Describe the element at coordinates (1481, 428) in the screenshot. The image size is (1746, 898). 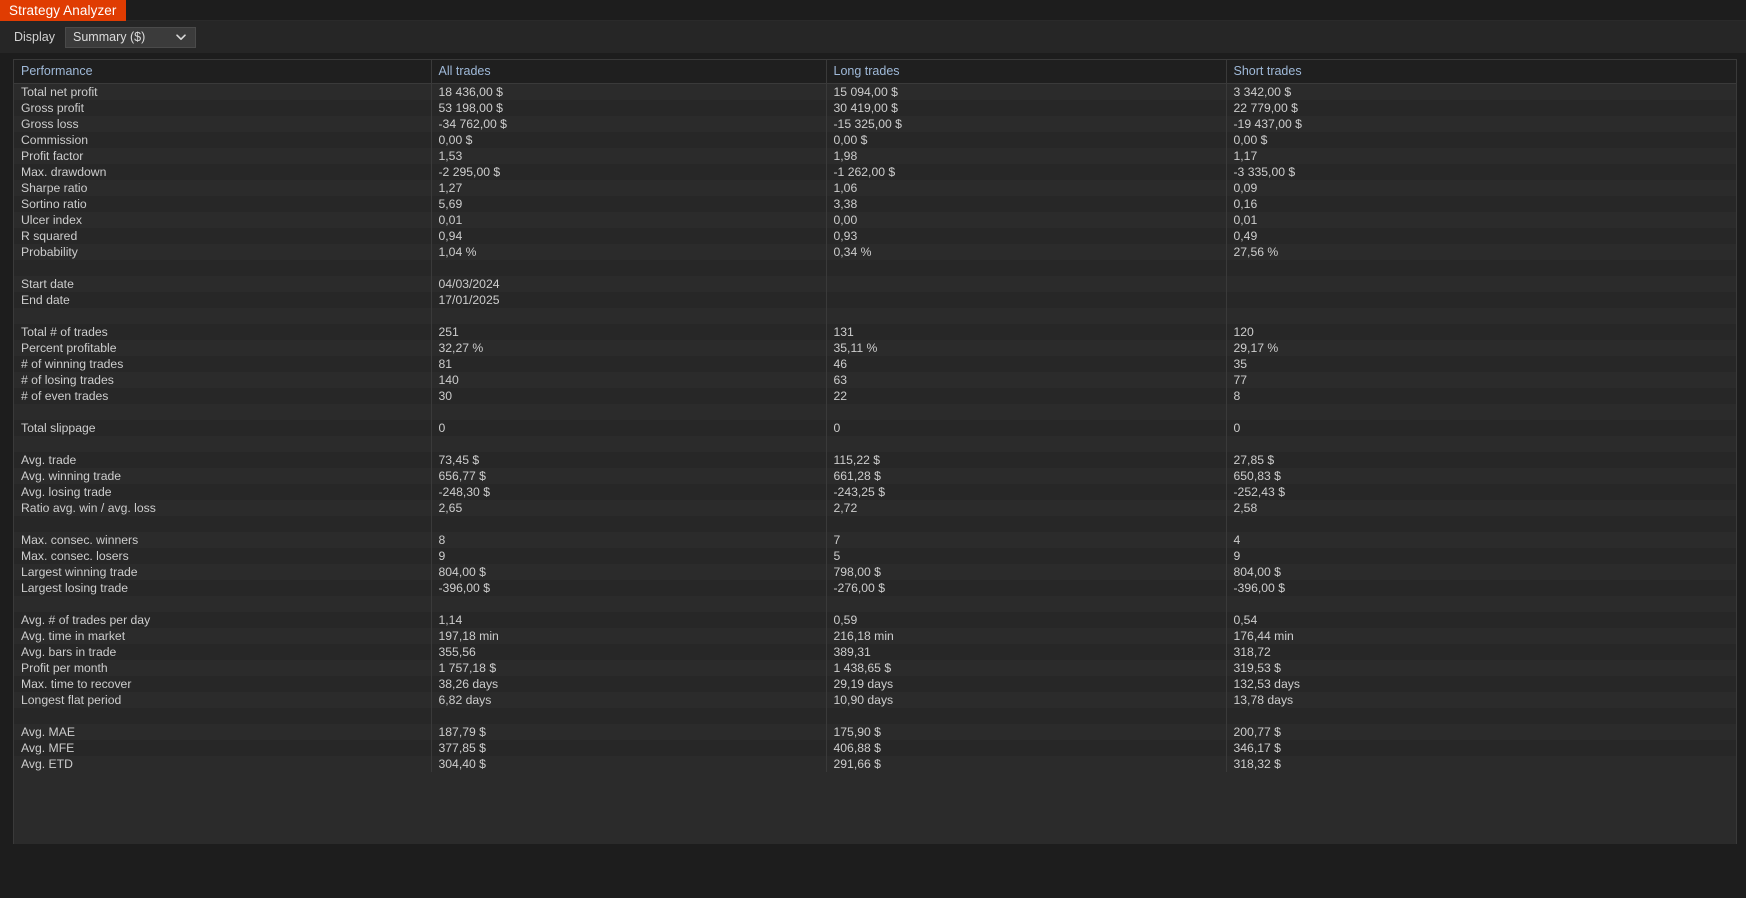
I see `cell-short-trades: 0` at that location.